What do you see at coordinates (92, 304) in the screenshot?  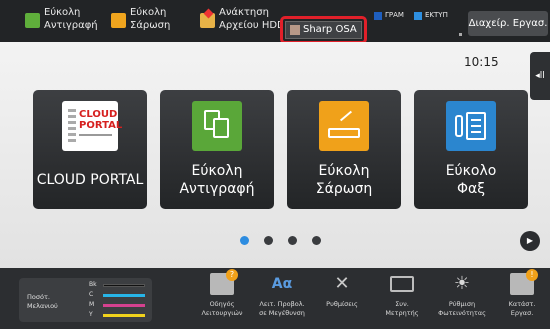 I see `toner-key: M` at bounding box center [92, 304].